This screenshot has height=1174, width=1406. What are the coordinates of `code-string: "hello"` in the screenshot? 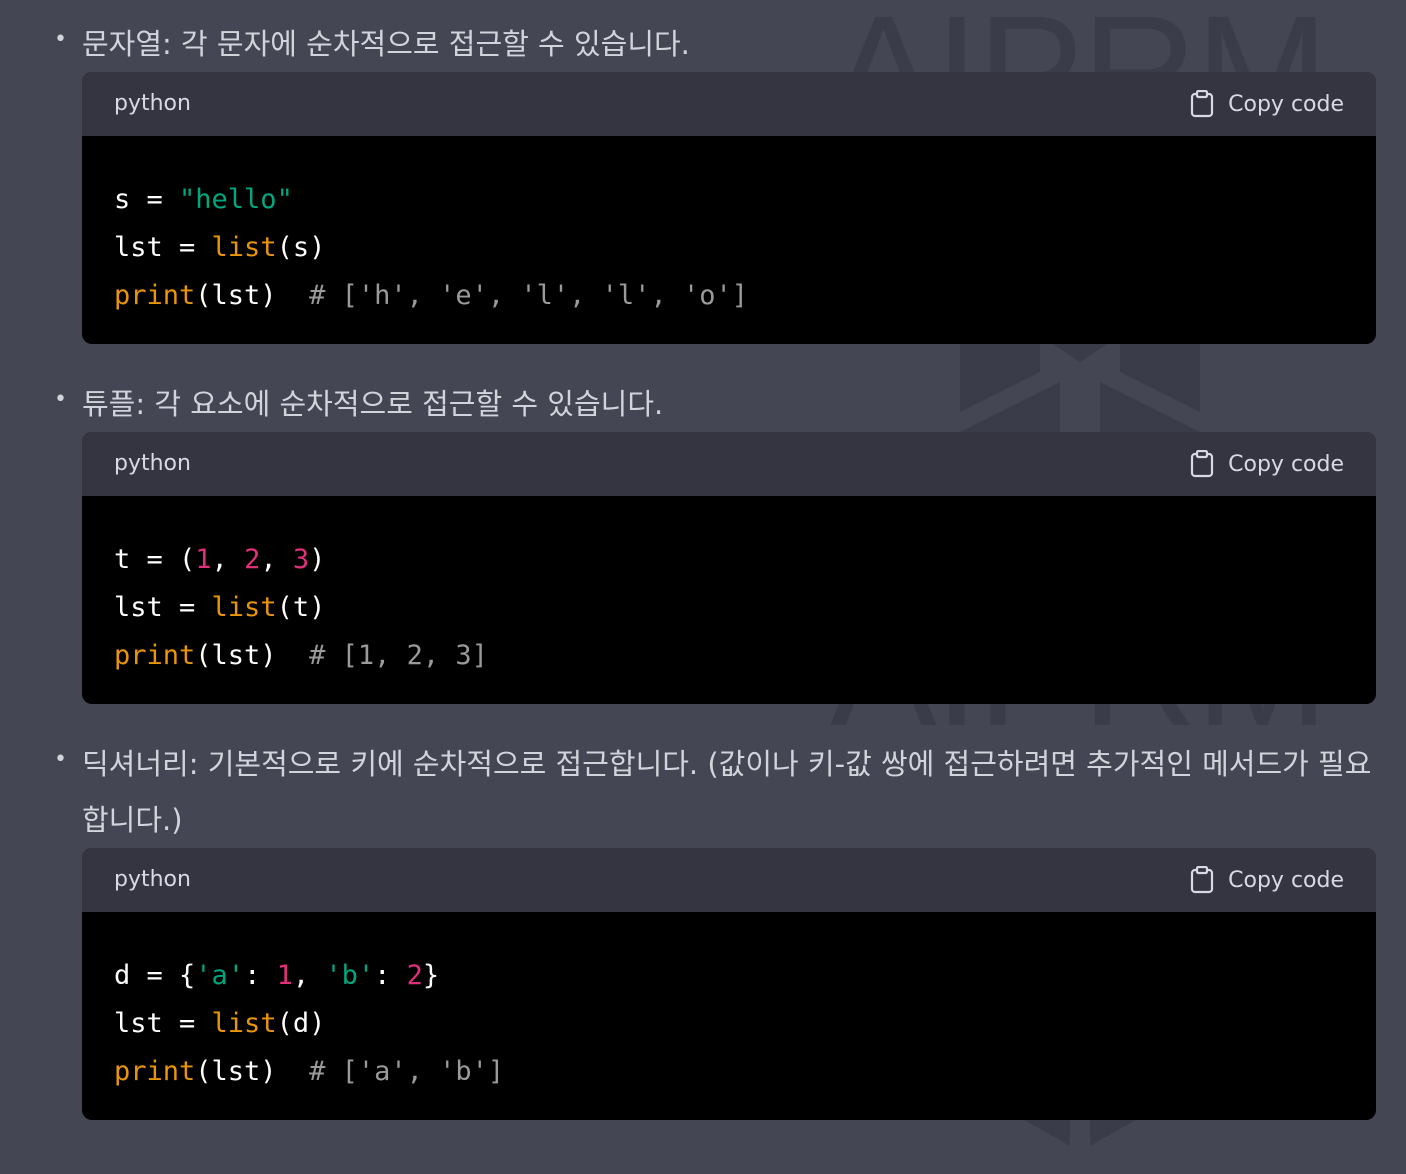 It's located at (236, 199).